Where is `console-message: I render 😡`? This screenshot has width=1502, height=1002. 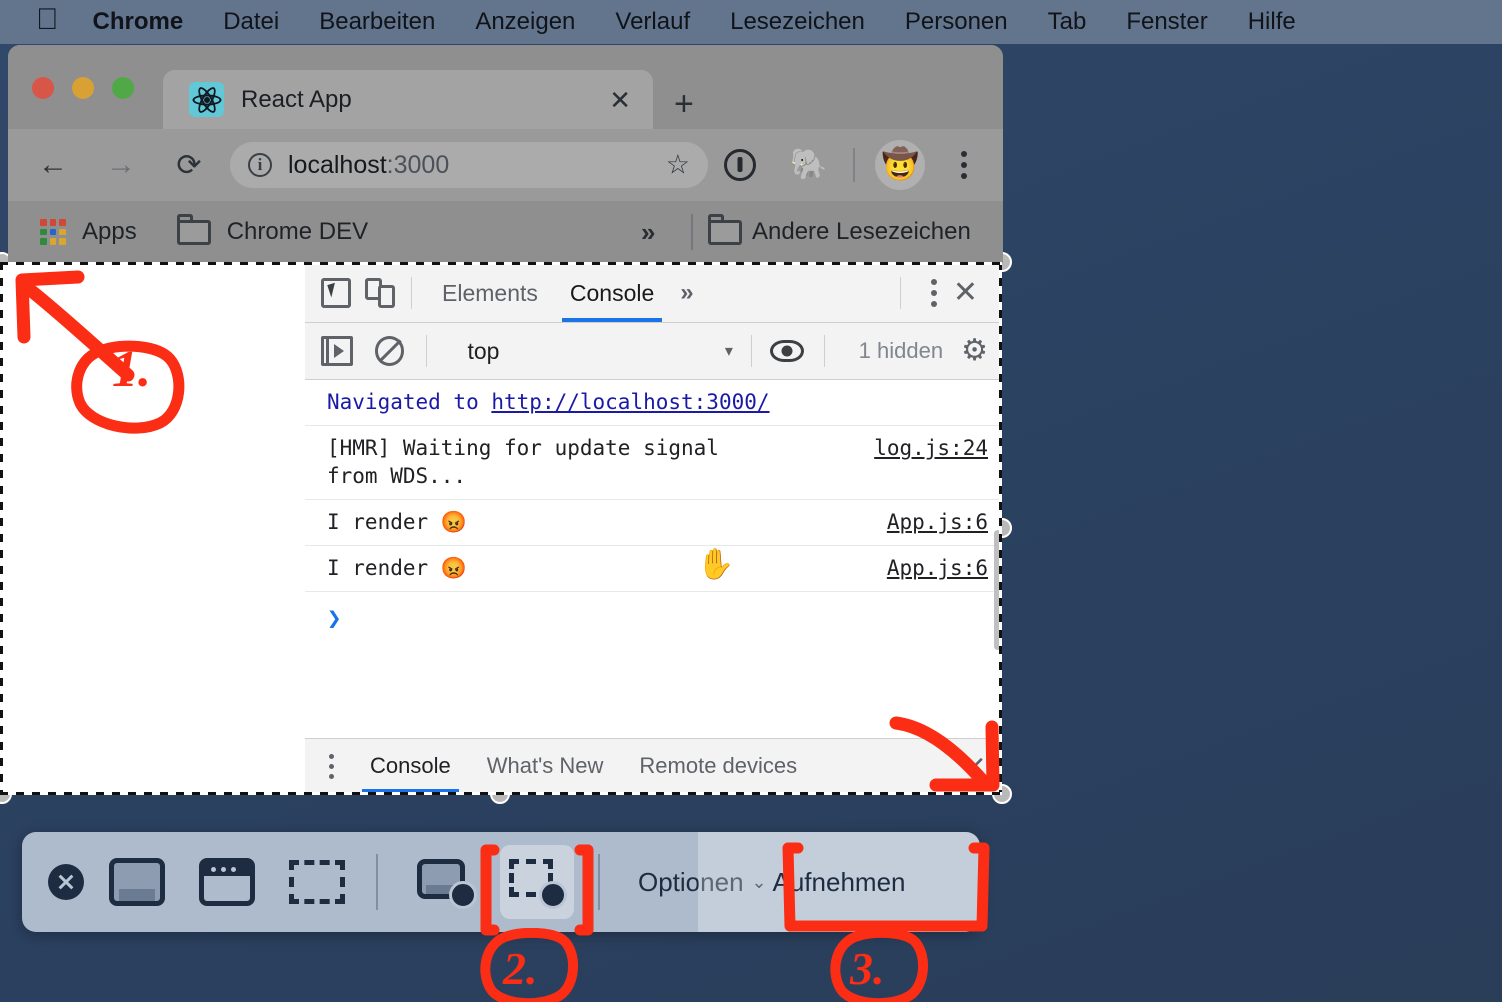
console-message: I render 😡 is located at coordinates (397, 568).